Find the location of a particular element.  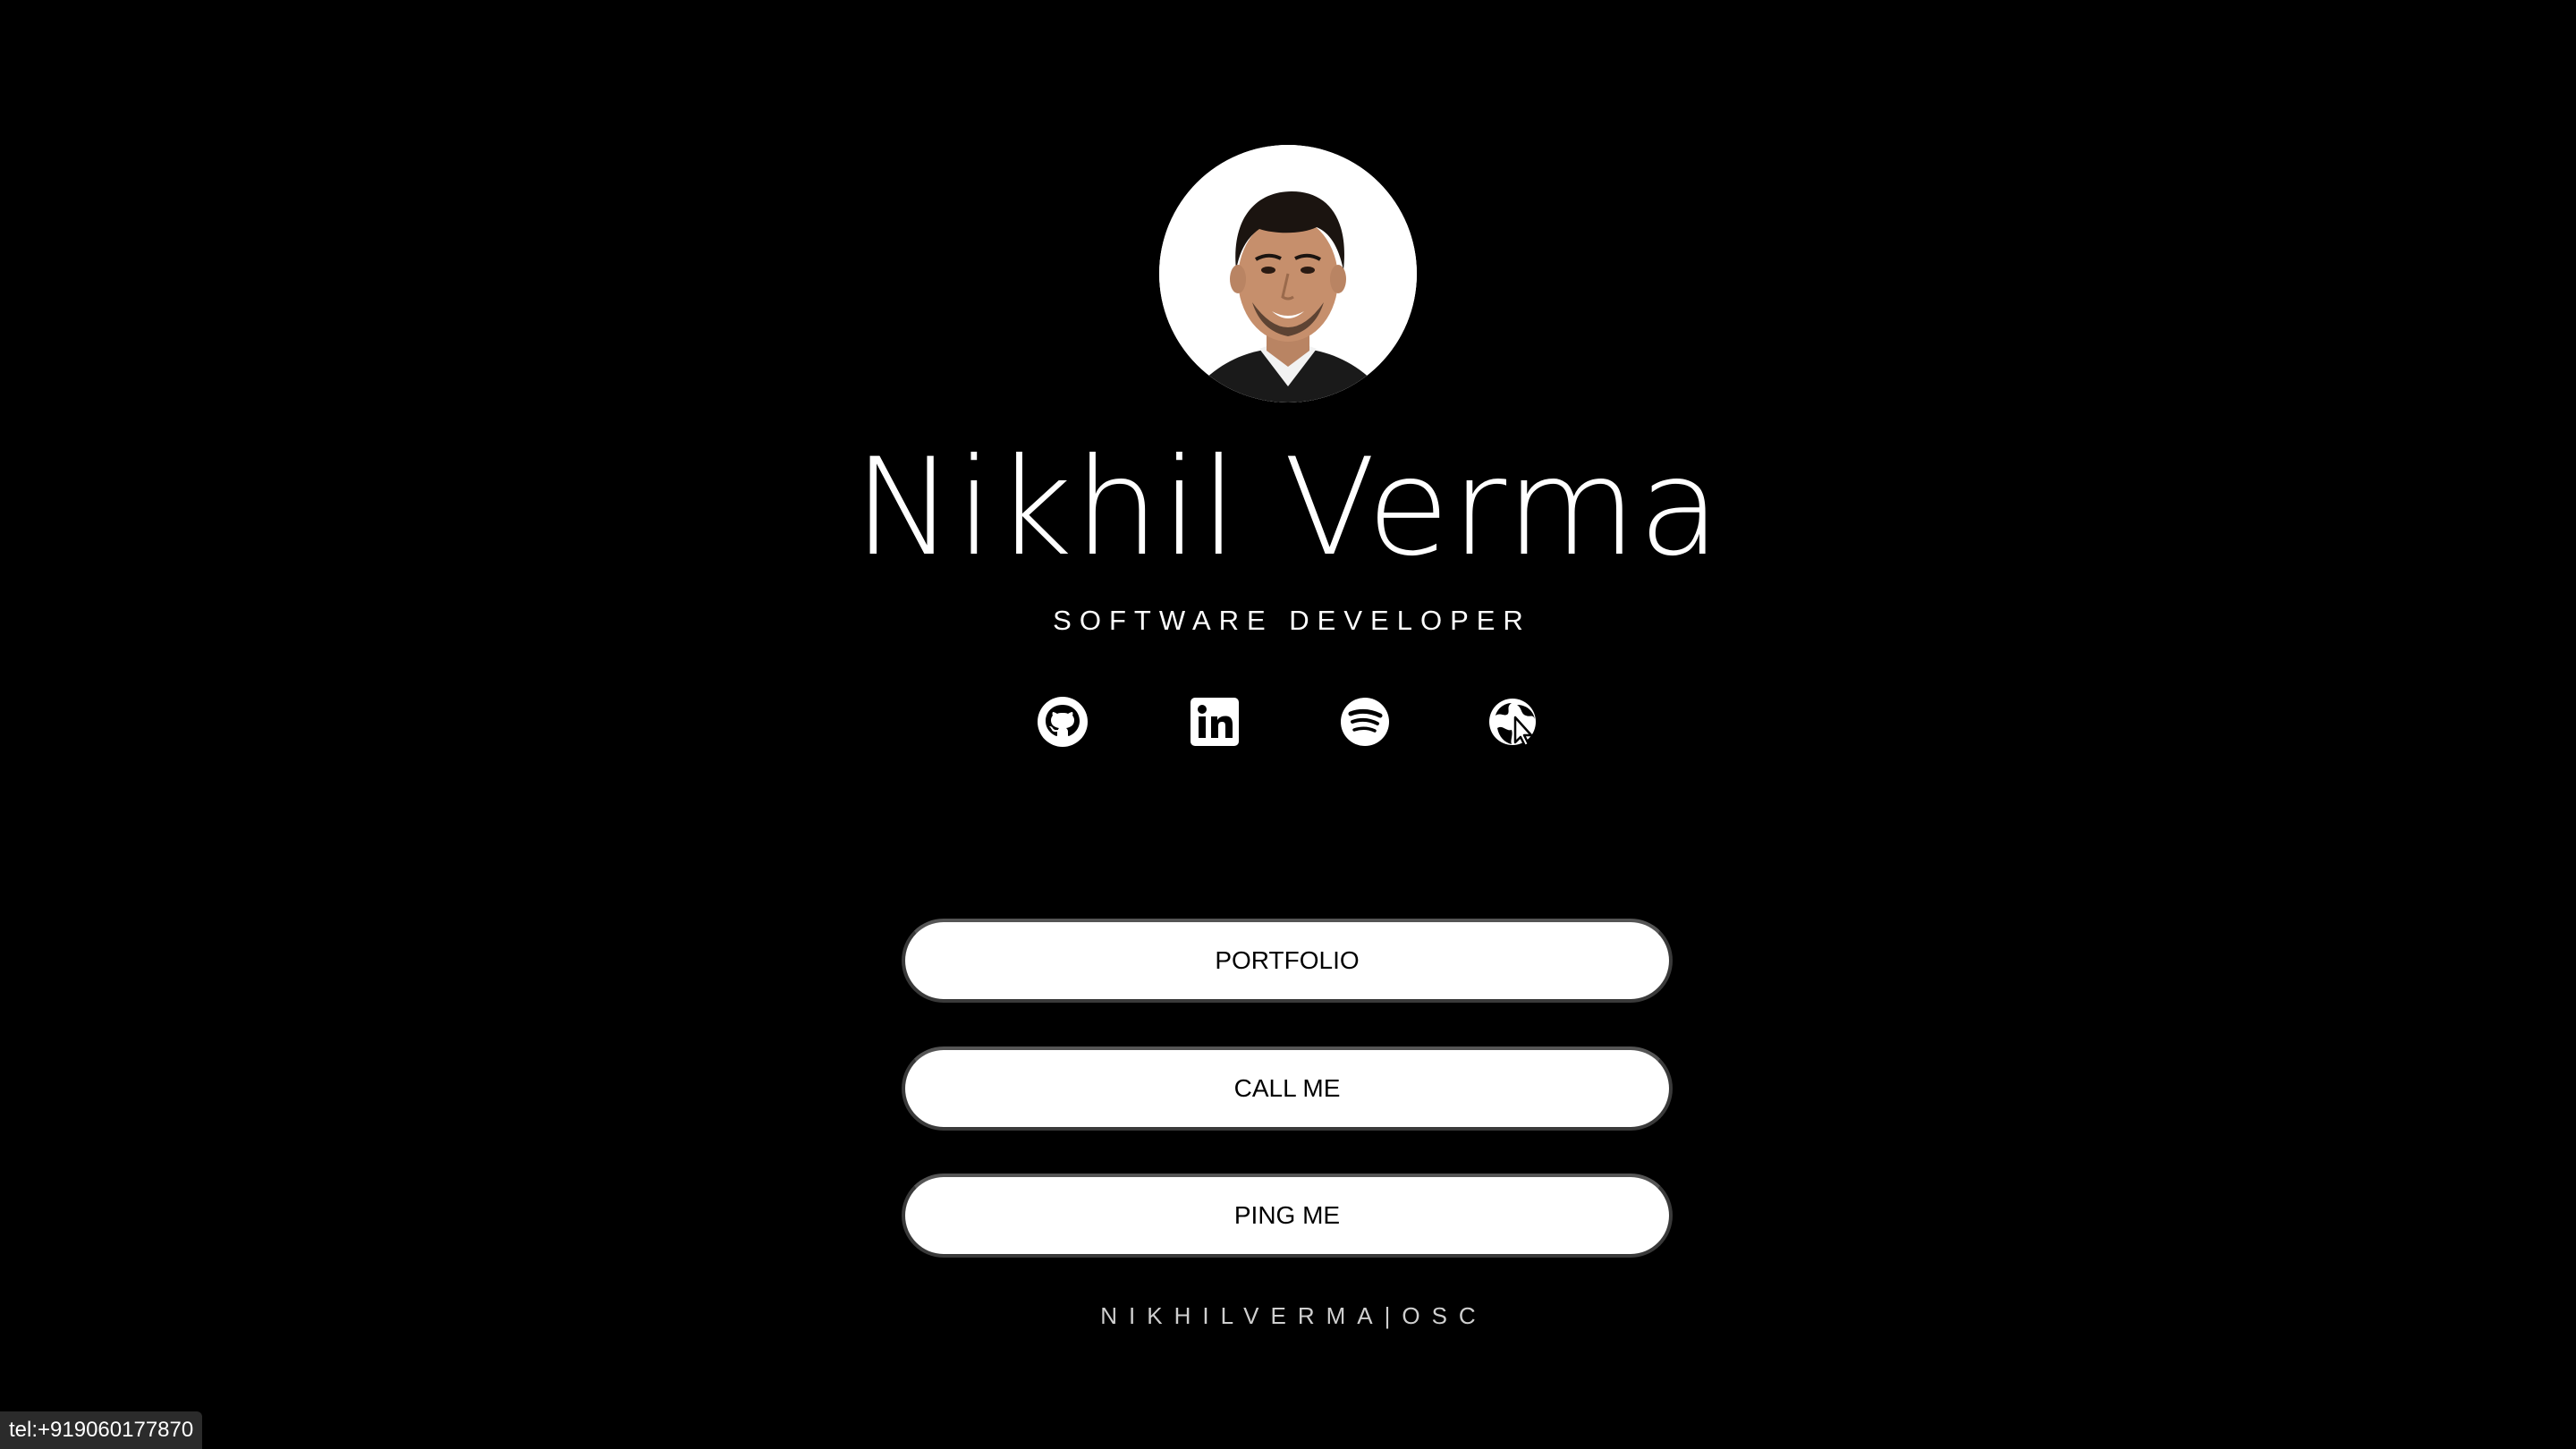

call-me-button: CALL ME is located at coordinates (1287, 1088).